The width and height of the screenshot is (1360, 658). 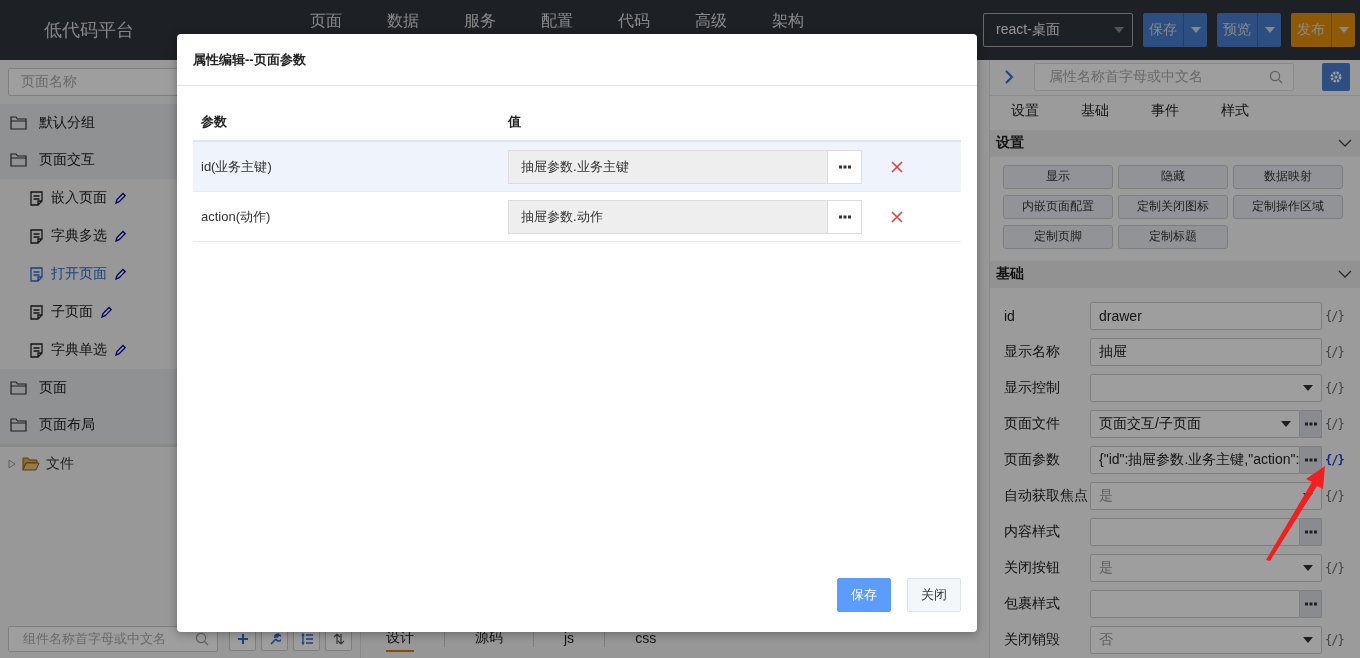 What do you see at coordinates (1032, 352) in the screenshot?
I see `field-label: 显示名称` at bounding box center [1032, 352].